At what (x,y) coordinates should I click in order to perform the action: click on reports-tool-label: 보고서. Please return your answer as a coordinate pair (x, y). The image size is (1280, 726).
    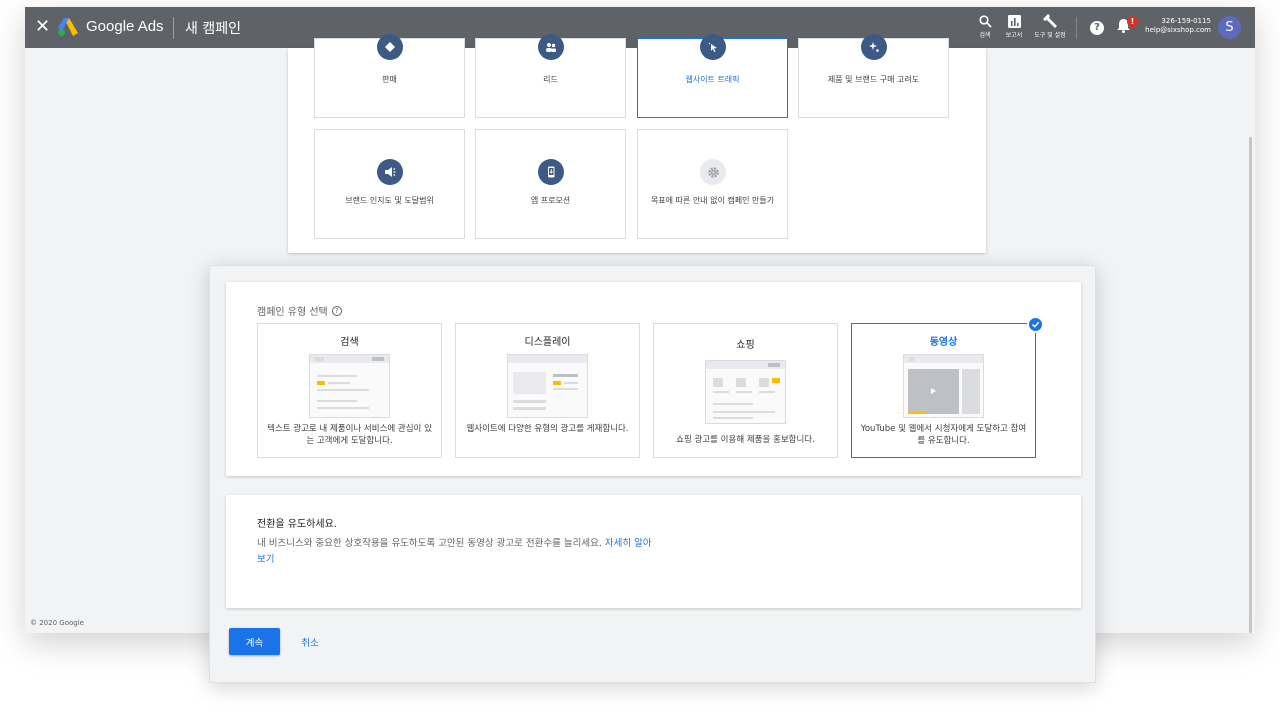
    Looking at the image, I should click on (1014, 35).